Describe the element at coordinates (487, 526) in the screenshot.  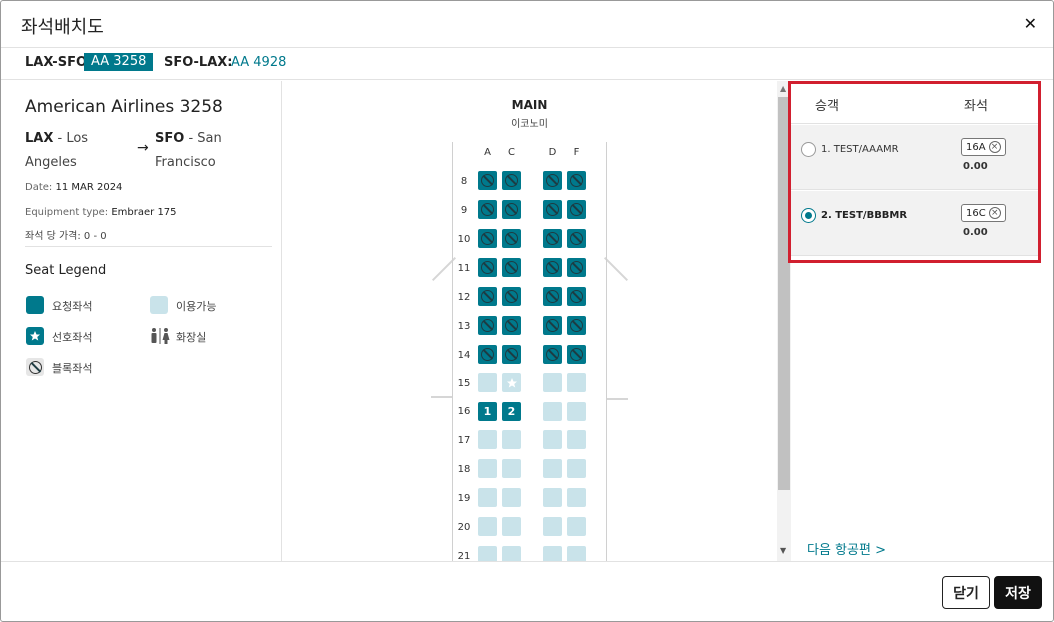
I see `seat-20a` at that location.